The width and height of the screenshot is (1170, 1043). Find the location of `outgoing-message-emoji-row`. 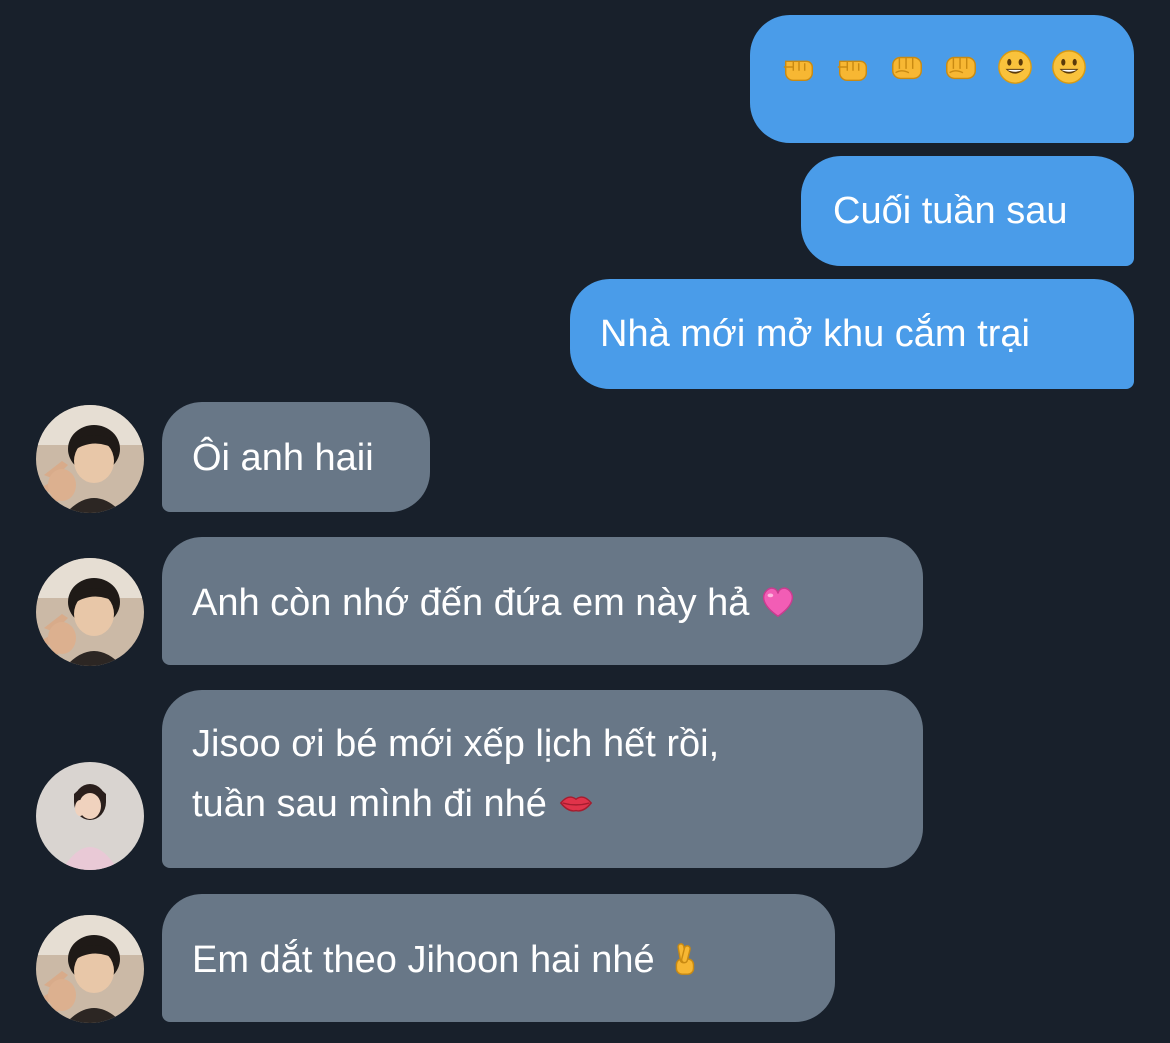

outgoing-message-emoji-row is located at coordinates (942, 79).